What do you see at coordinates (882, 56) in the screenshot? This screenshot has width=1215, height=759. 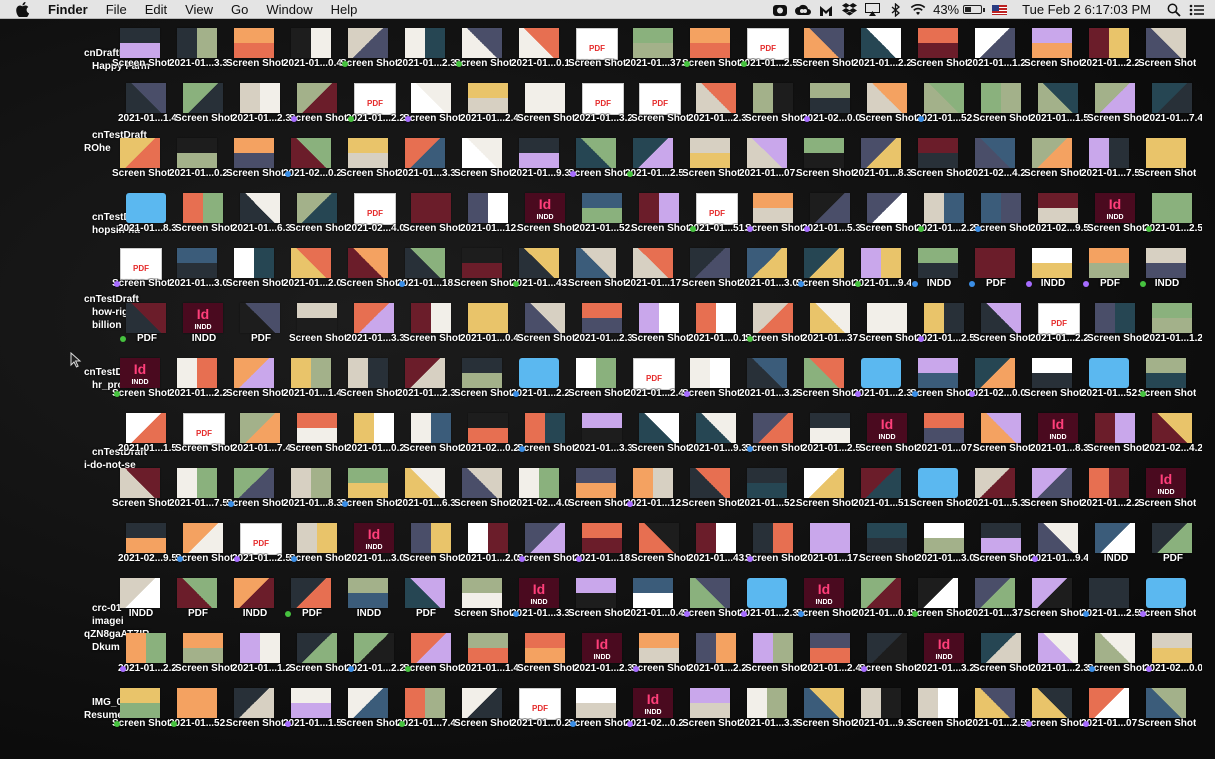 I see `desktop-file-icon: 2021-01...2.20 AM` at bounding box center [882, 56].